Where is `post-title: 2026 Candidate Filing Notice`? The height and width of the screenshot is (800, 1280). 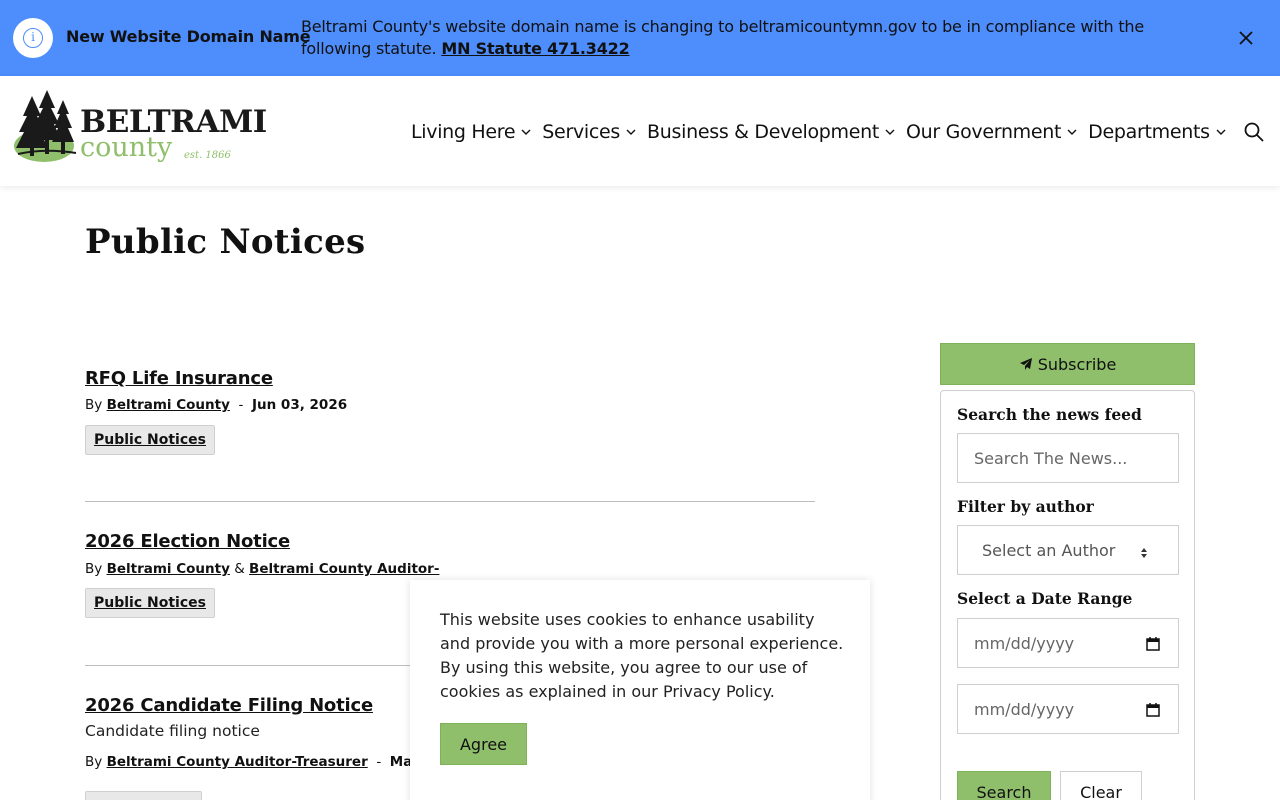
post-title: 2026 Candidate Filing Notice is located at coordinates (229, 705).